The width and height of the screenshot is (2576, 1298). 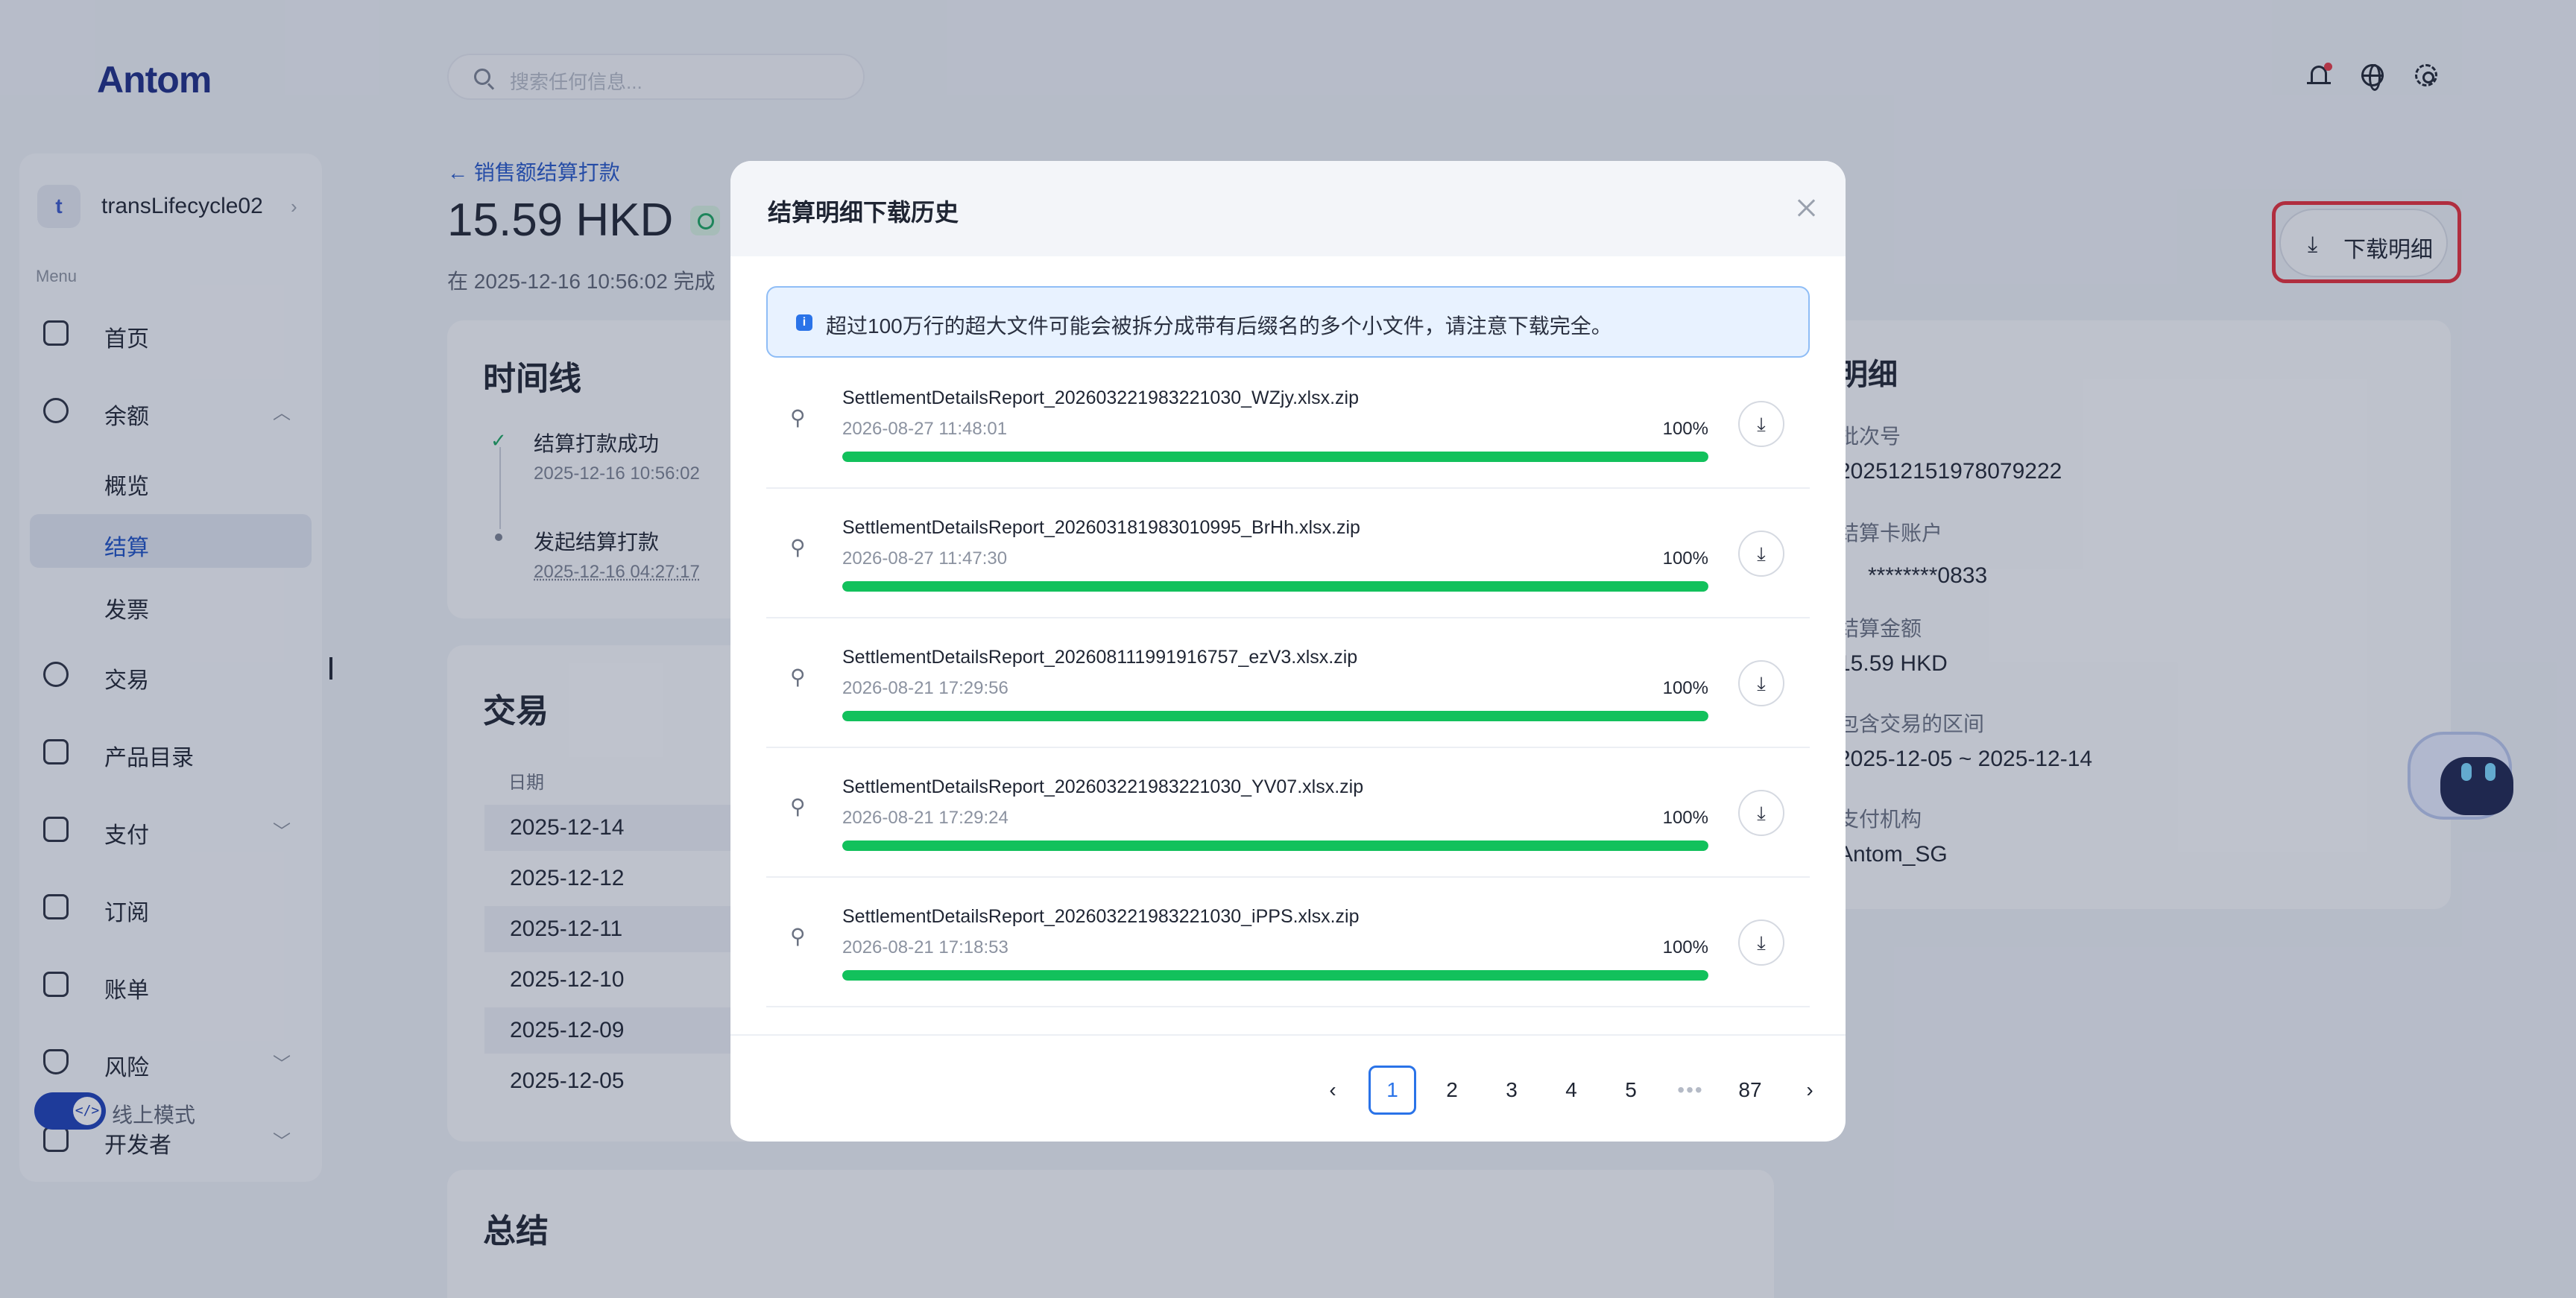 I want to click on info-icon: i, so click(x=804, y=322).